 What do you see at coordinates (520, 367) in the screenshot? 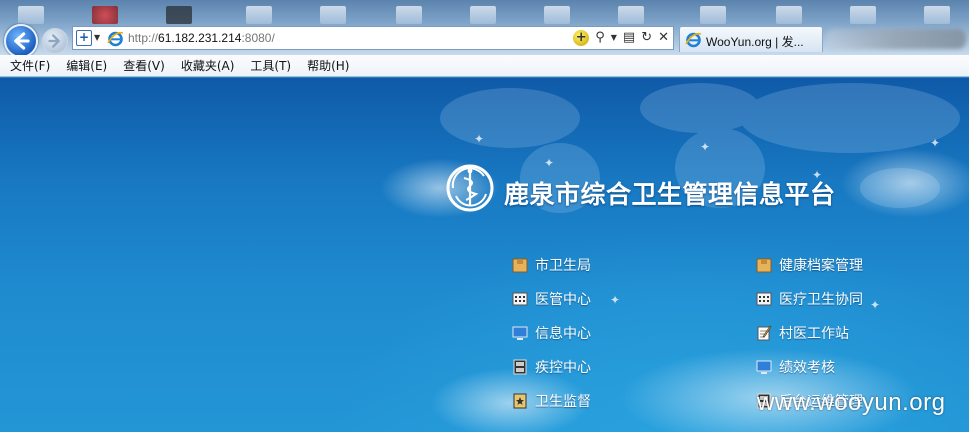
I see `film-icon` at bounding box center [520, 367].